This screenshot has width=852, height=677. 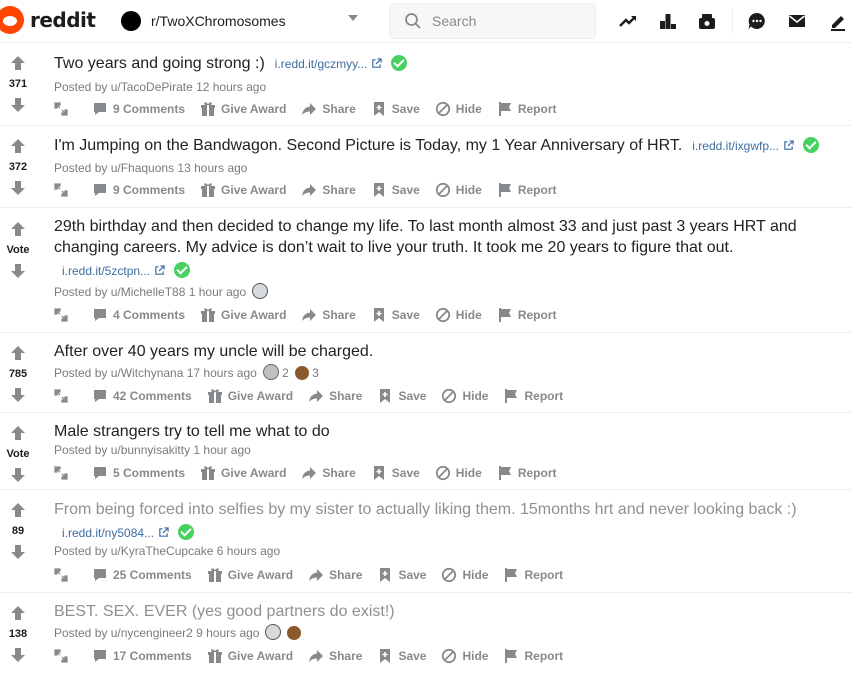 What do you see at coordinates (797, 21) in the screenshot?
I see `mail-icon` at bounding box center [797, 21].